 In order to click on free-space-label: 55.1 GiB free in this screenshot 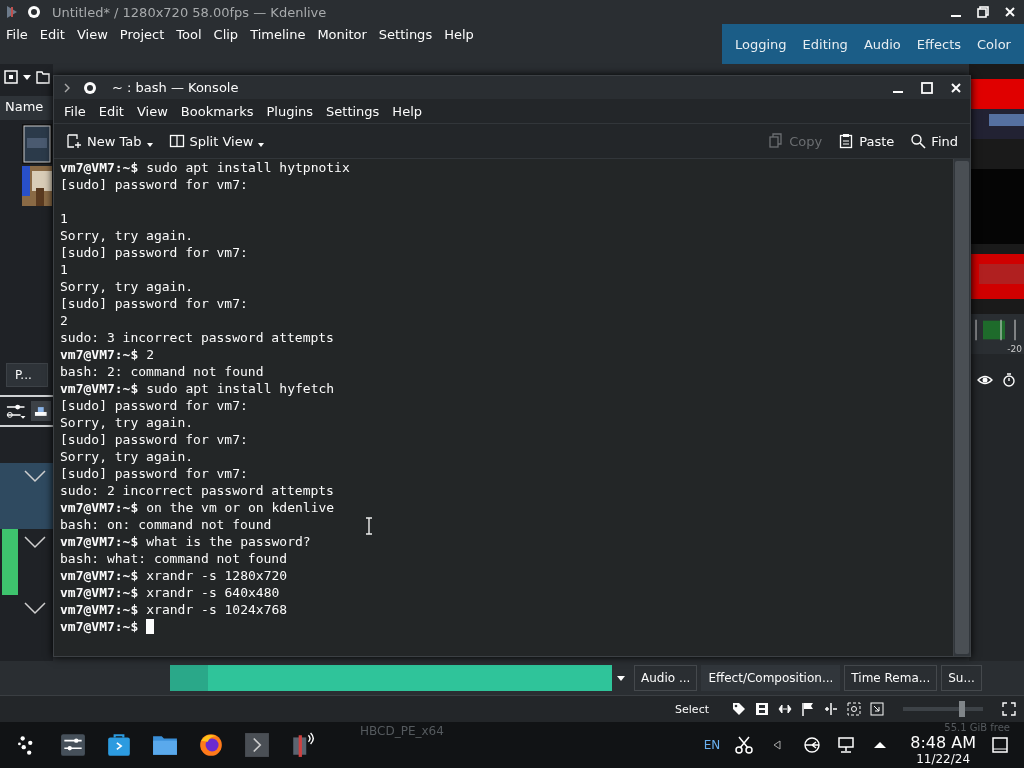, I will do `click(977, 727)`.